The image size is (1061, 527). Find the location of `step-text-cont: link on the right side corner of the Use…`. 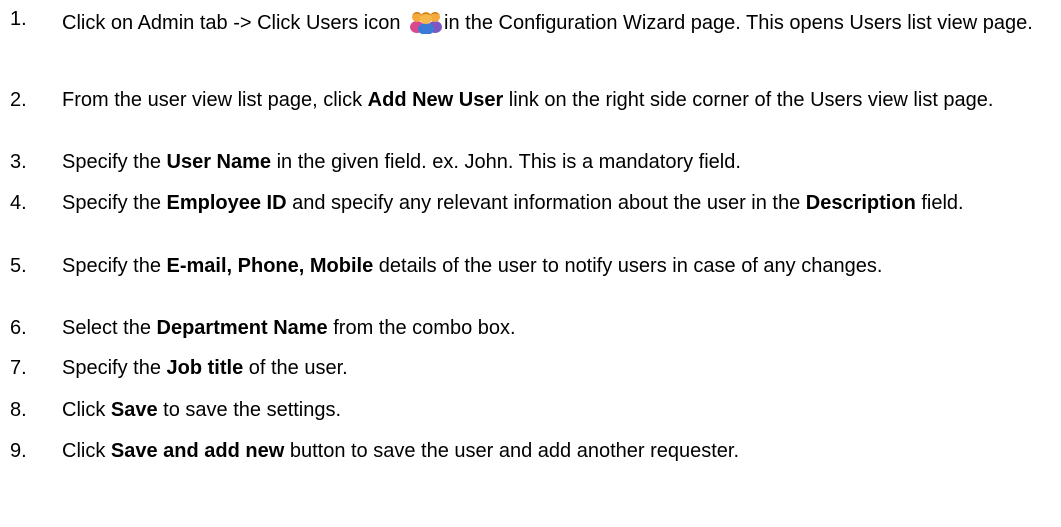

step-text-cont: link on the right side corner of the Use… is located at coordinates (748, 100).